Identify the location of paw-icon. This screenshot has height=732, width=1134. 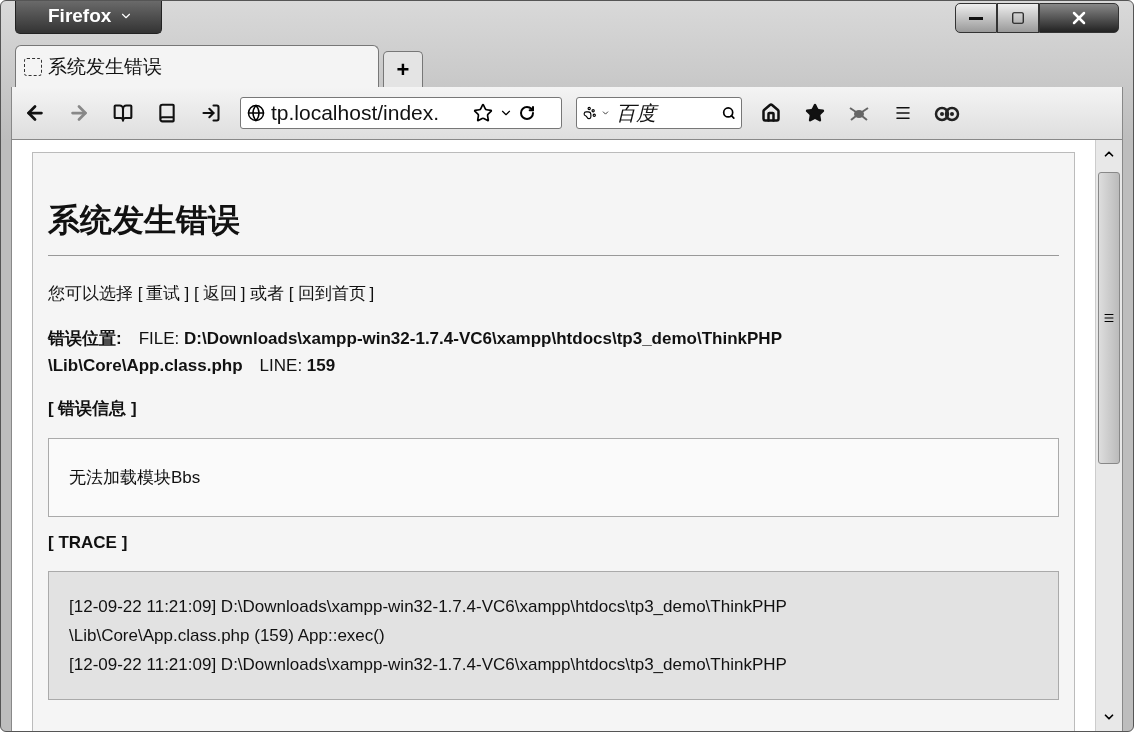
(590, 113).